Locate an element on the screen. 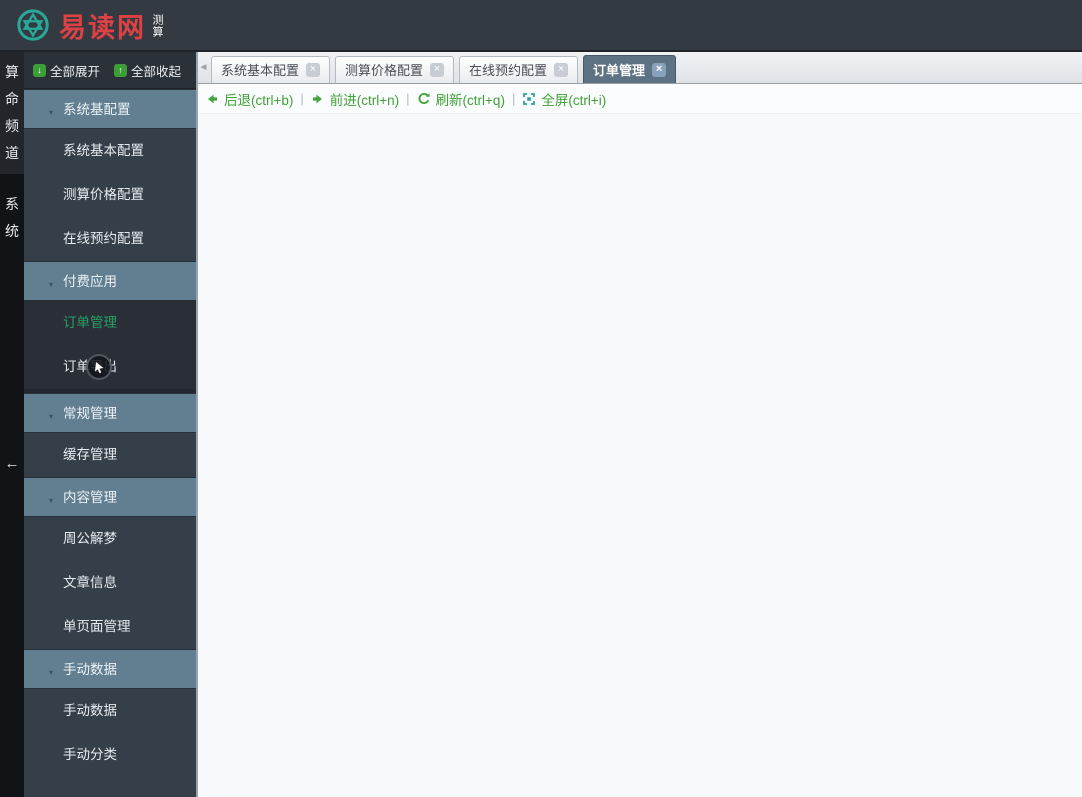  collapse-all-label: 全部收起 is located at coordinates (156, 71).